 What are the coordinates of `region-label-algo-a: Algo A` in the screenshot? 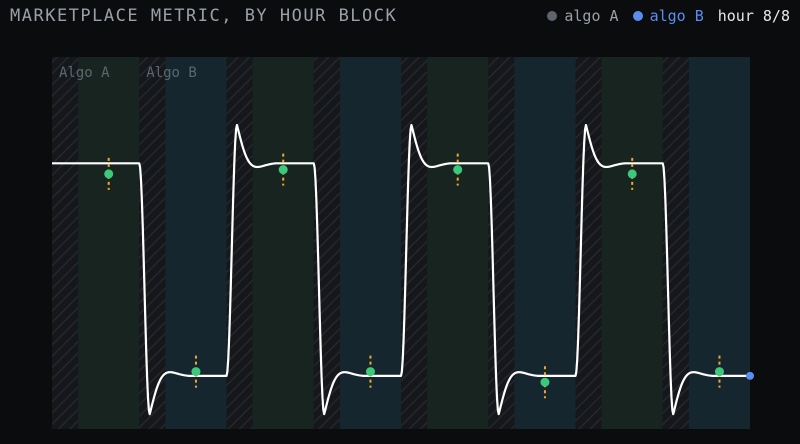 It's located at (84, 73).